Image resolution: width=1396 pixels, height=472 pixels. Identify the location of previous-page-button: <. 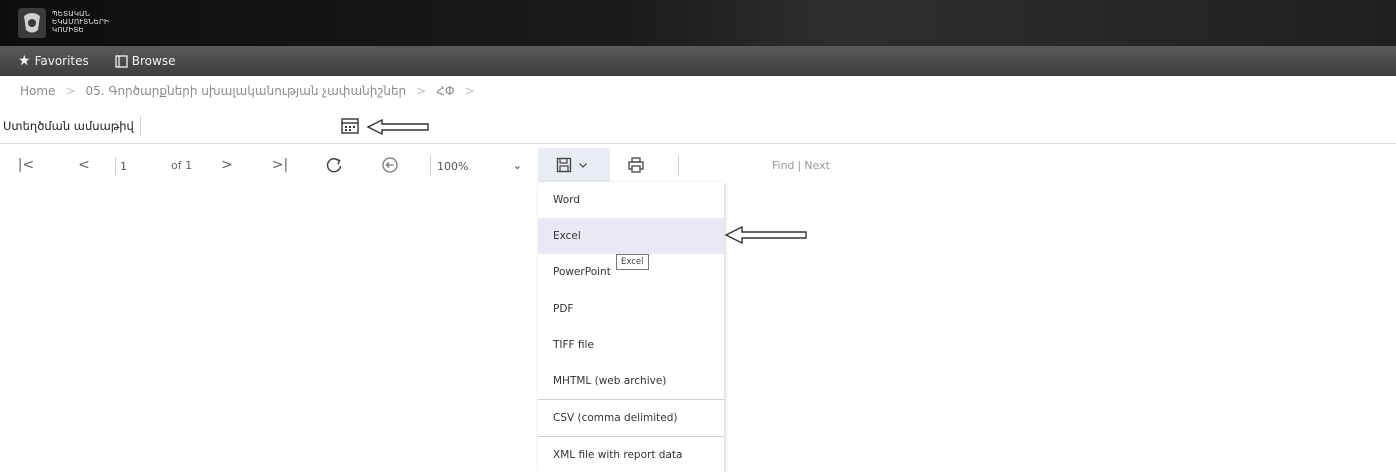
(84, 165).